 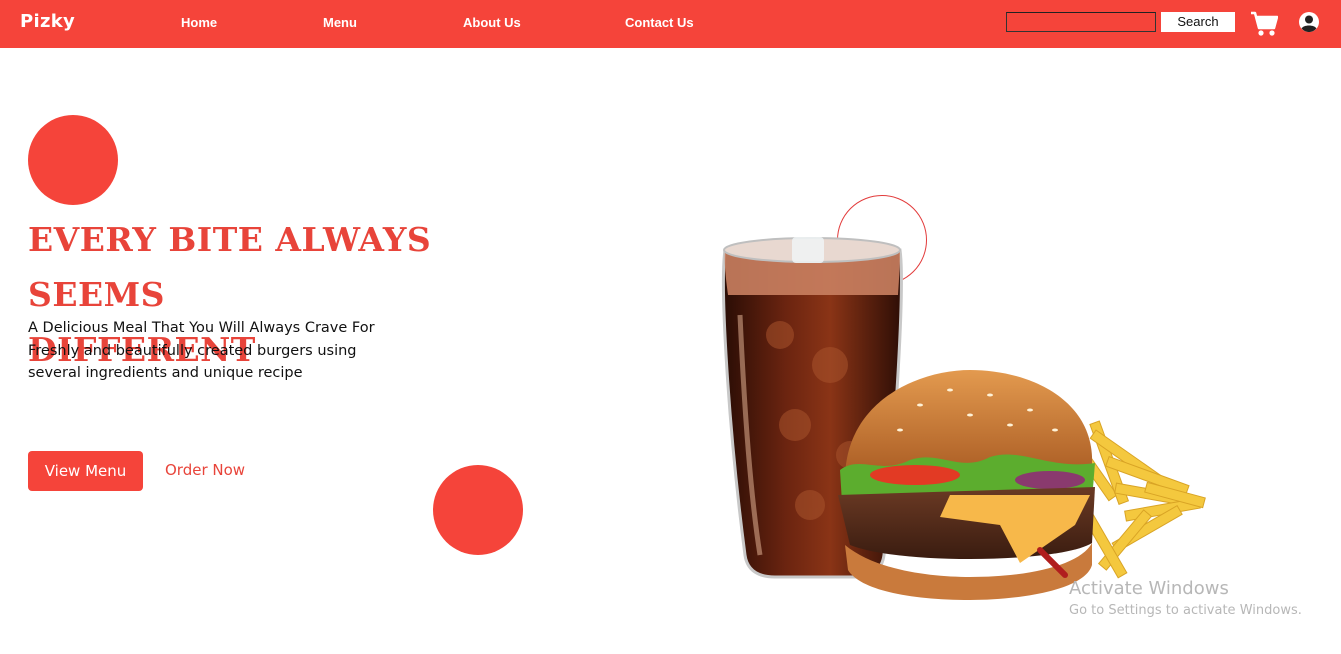 I want to click on nav-link-contact-us: Contact Us, so click(x=659, y=22).